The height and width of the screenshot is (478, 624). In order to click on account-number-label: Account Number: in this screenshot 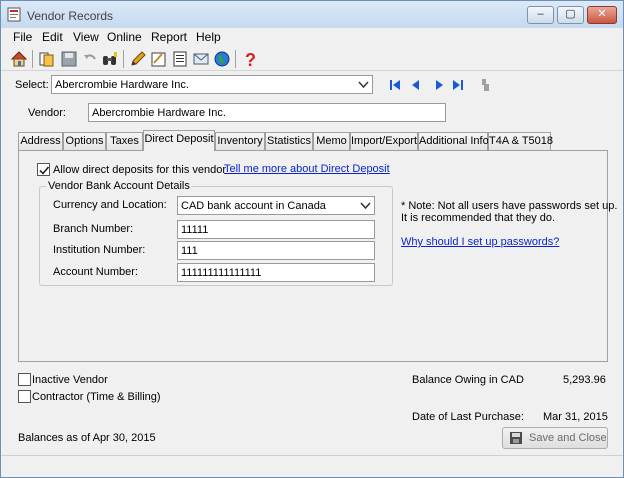, I will do `click(95, 272)`.